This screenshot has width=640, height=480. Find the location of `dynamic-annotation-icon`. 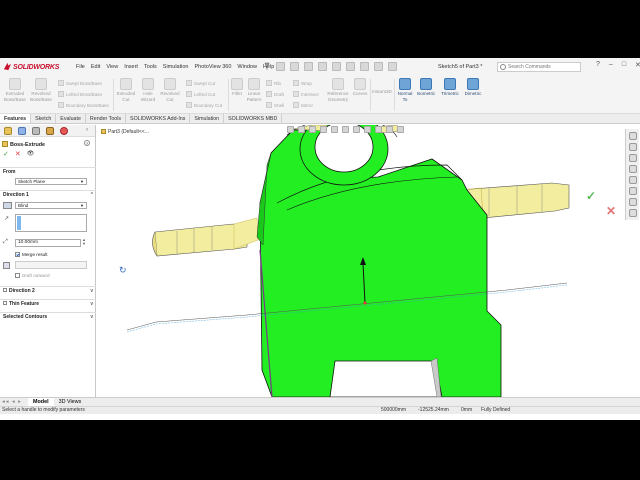

dynamic-annotation-icon is located at coordinates (334, 129).